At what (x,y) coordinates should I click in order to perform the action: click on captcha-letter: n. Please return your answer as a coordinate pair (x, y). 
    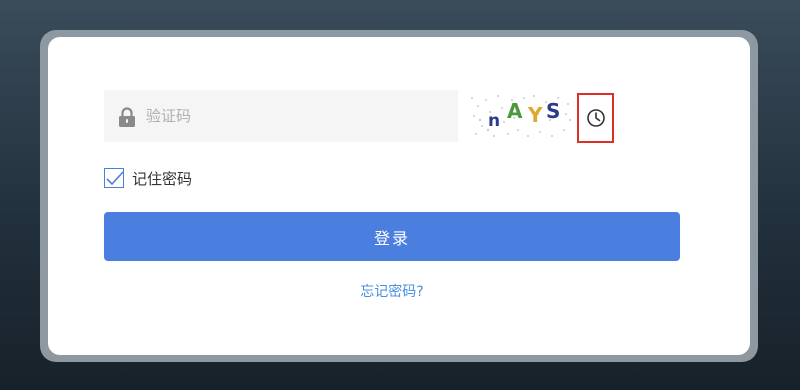
    Looking at the image, I should click on (494, 121).